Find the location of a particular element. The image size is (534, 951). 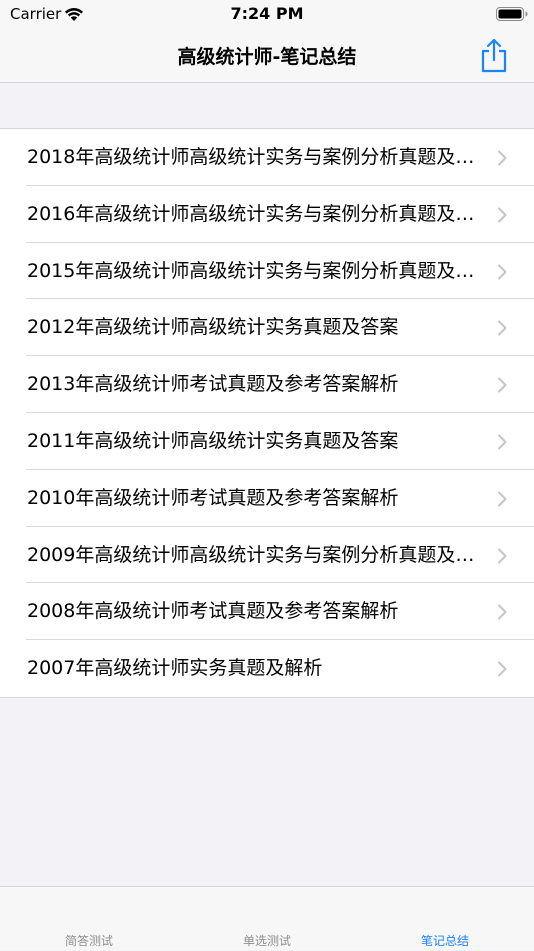

tab-label: 简答测试 is located at coordinates (88, 941).